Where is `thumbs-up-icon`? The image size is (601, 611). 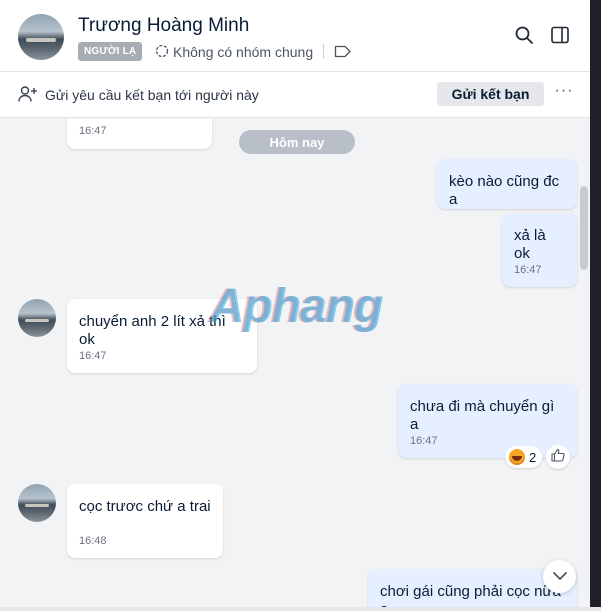 thumbs-up-icon is located at coordinates (558, 457).